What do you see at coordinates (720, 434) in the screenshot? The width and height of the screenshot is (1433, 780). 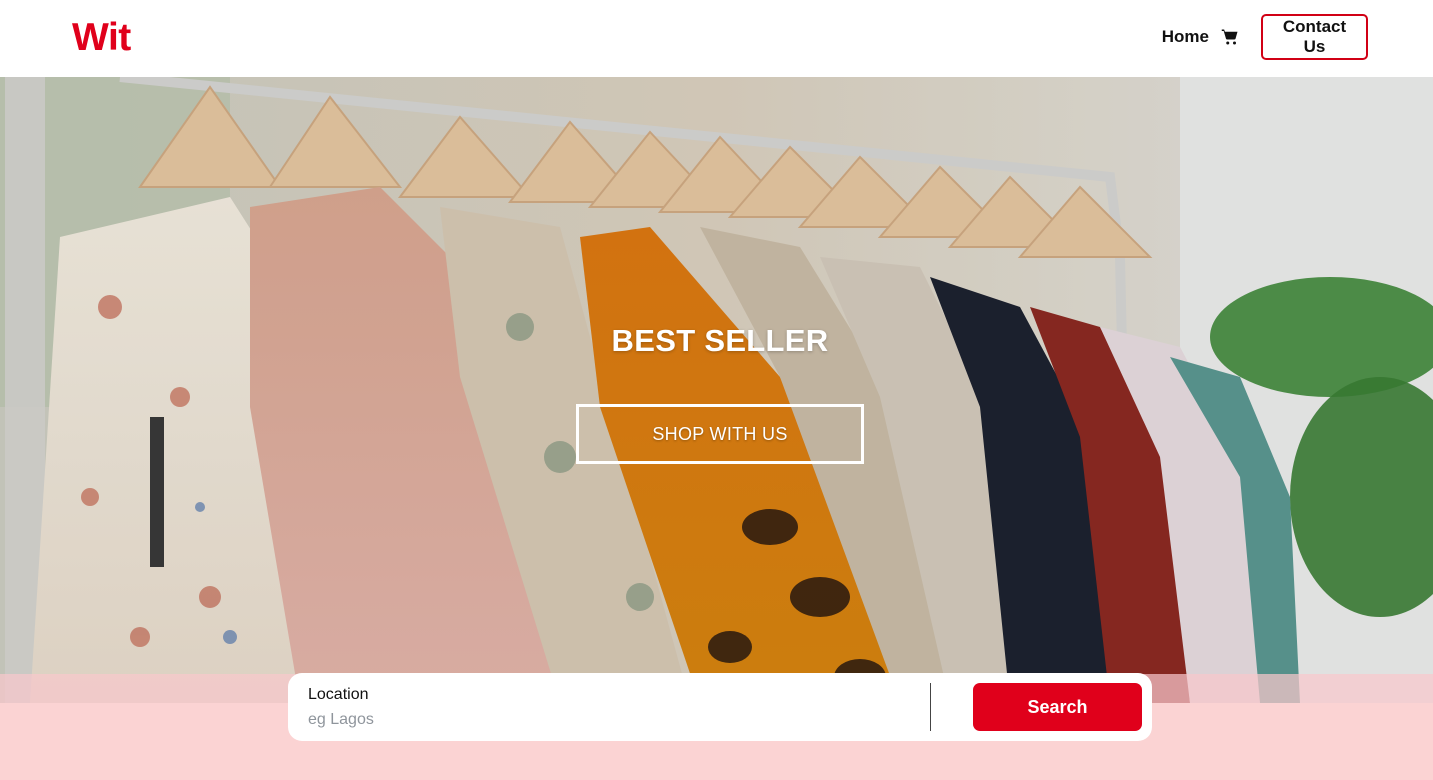 I see `shop-with-us-button: SHOP WITH US` at bounding box center [720, 434].